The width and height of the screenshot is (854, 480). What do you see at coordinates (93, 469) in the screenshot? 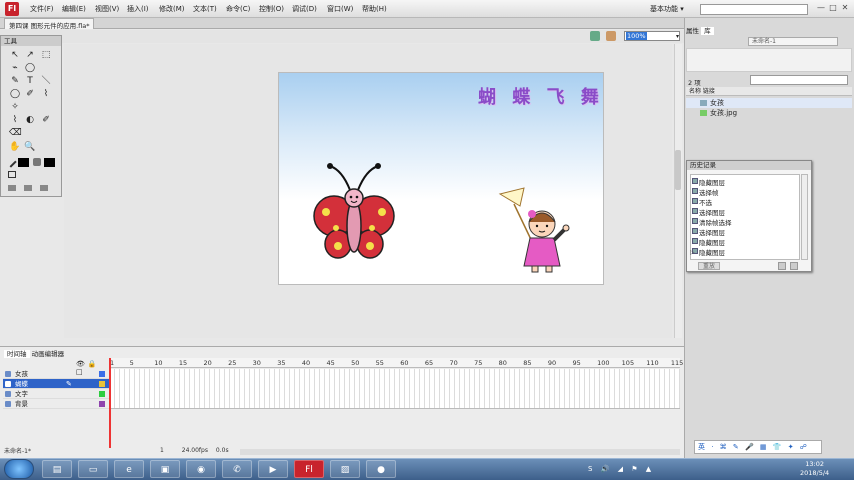
I see `folder-icon: ▭` at bounding box center [93, 469].